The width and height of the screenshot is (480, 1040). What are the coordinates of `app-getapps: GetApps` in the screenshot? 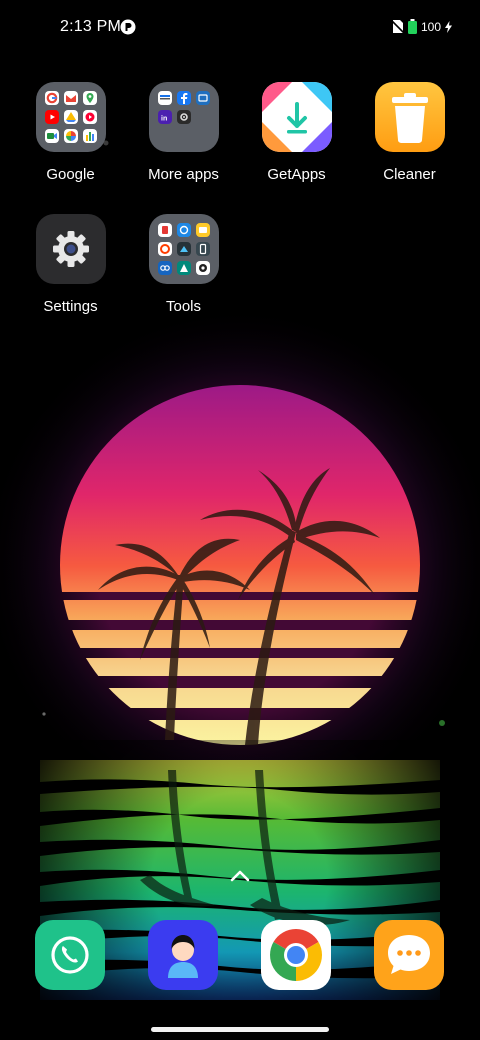 It's located at (296, 132).